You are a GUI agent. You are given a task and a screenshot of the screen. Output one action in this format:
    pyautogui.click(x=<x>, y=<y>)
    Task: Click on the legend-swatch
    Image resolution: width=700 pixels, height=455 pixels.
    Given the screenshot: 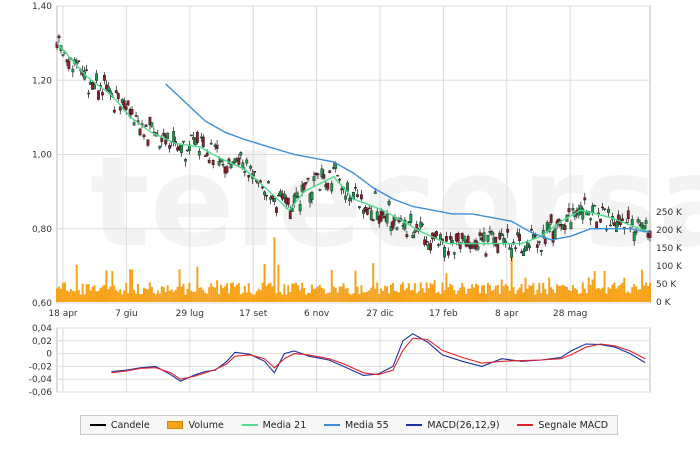 What is the action you would take?
    pyautogui.click(x=175, y=425)
    